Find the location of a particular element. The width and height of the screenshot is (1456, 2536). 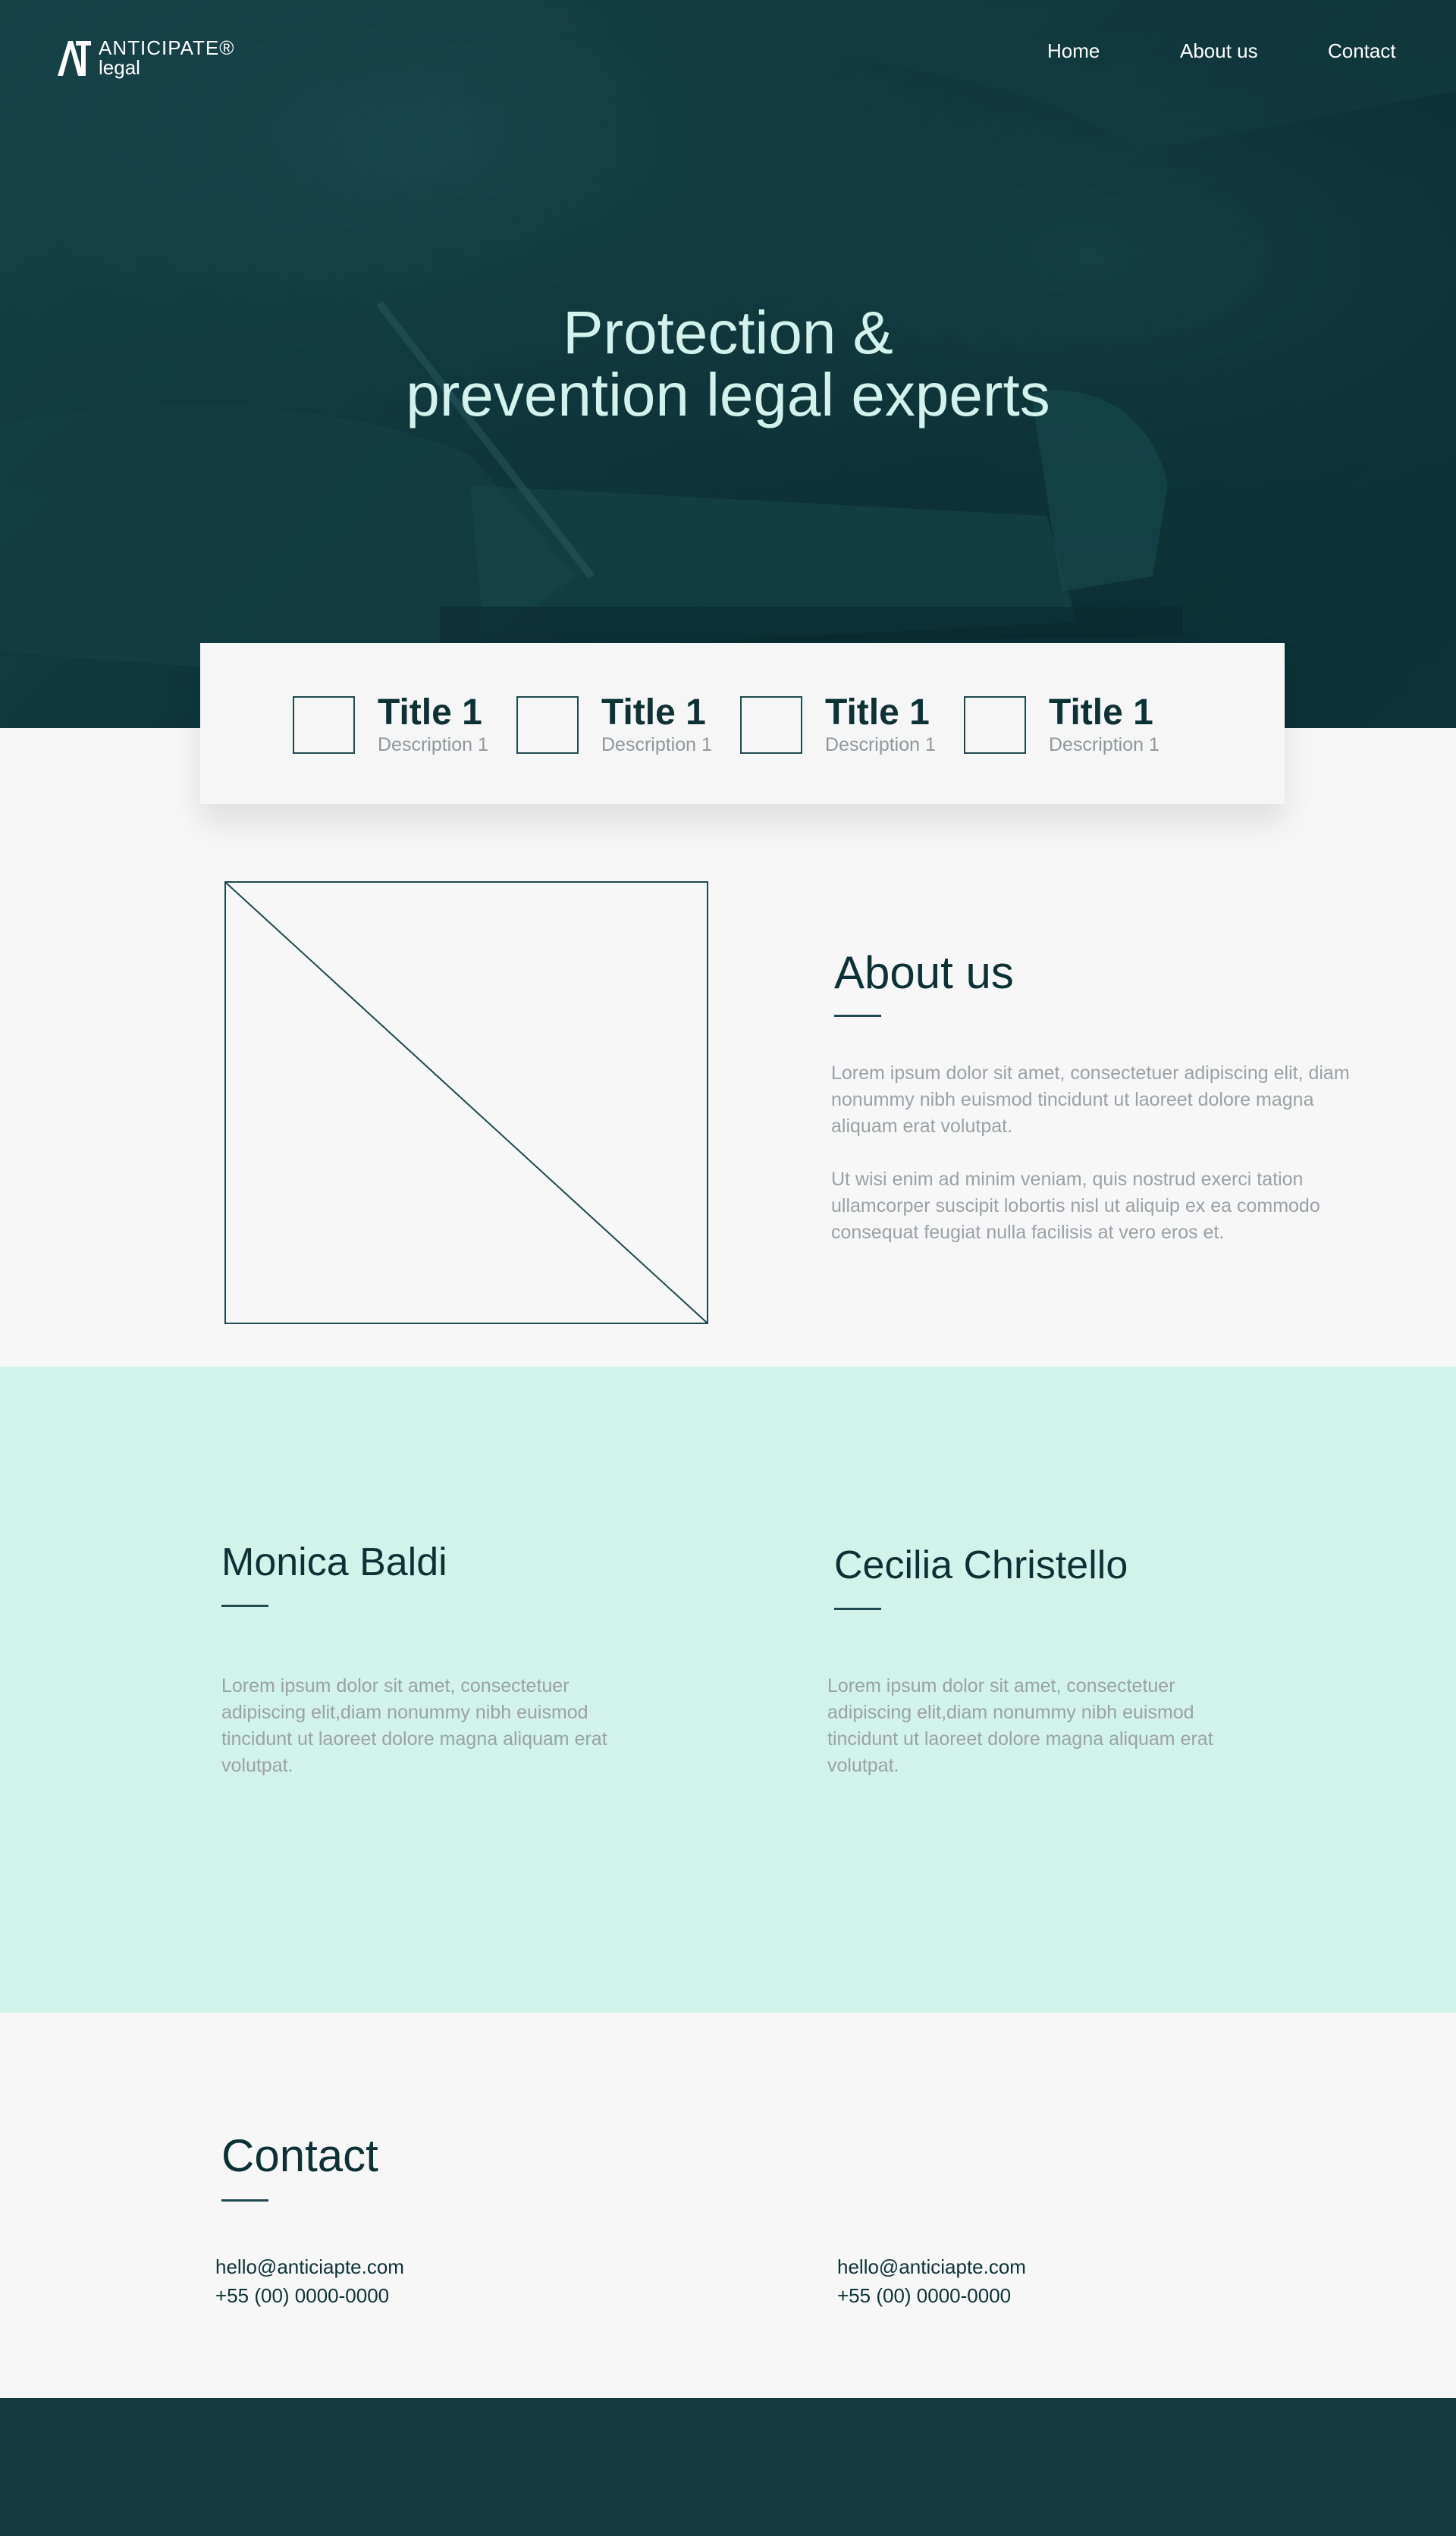

nav-link-contact: Contact is located at coordinates (1362, 51).